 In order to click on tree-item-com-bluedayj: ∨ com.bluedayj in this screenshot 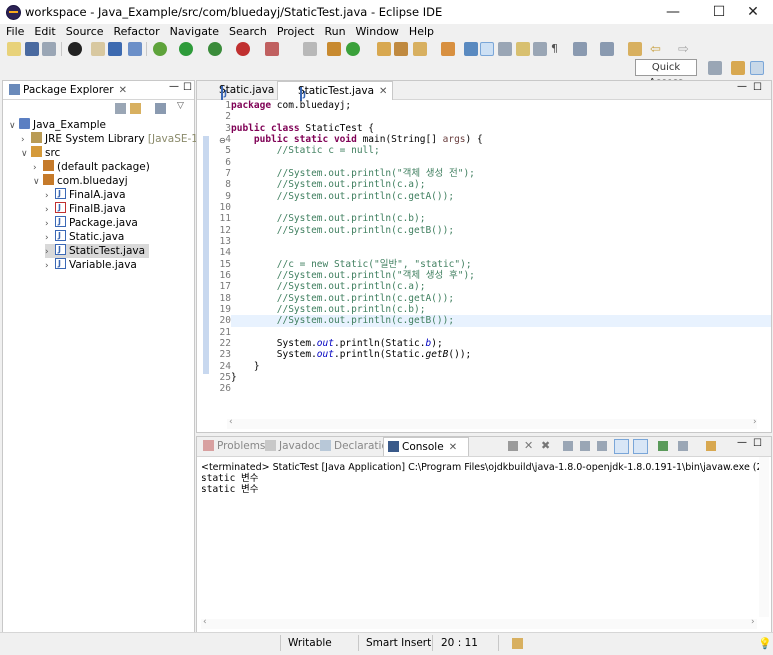, I will do `click(80, 181)`.